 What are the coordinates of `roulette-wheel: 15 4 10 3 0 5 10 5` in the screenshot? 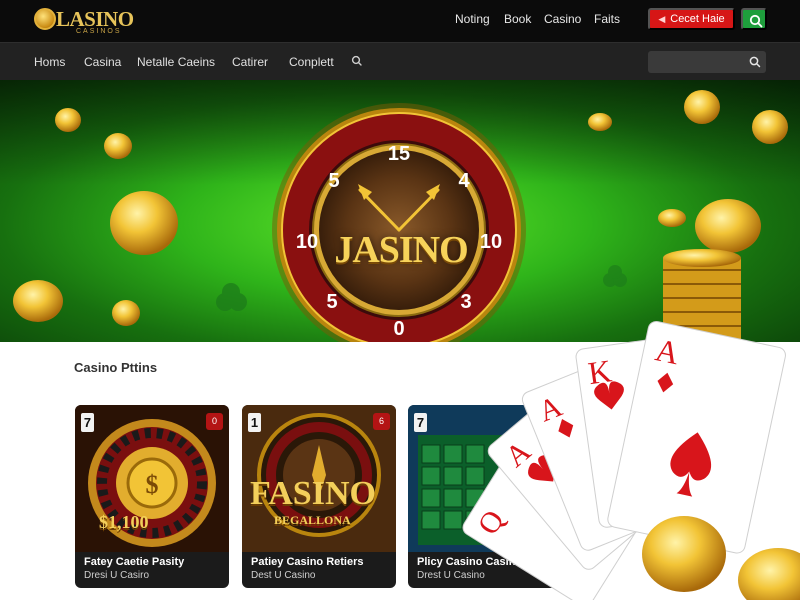 It's located at (399, 222).